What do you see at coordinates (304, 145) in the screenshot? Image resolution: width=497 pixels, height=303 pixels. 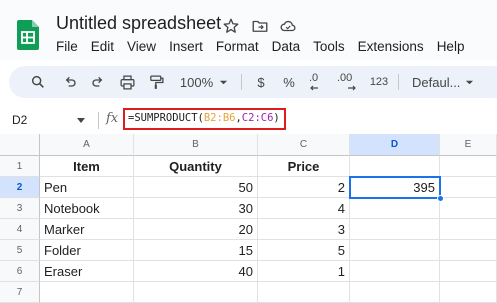 I see `column-header-c: C` at bounding box center [304, 145].